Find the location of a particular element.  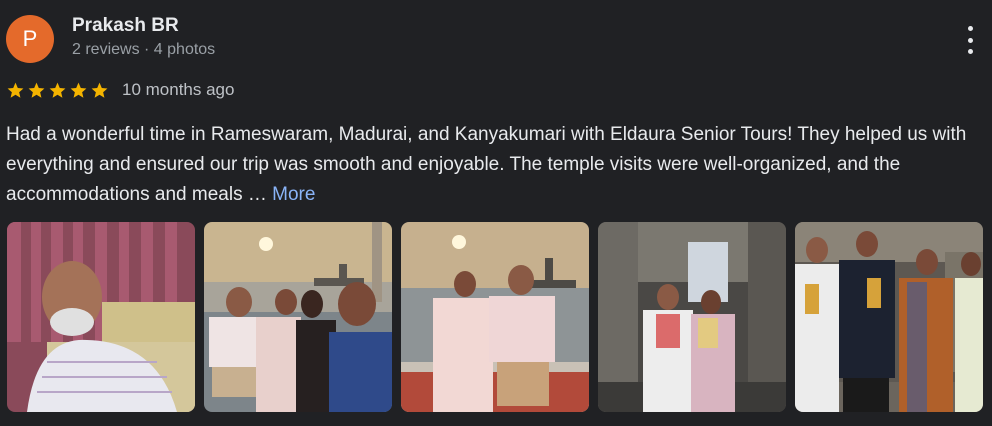

rating-row: 10 months ago is located at coordinates (120, 90).